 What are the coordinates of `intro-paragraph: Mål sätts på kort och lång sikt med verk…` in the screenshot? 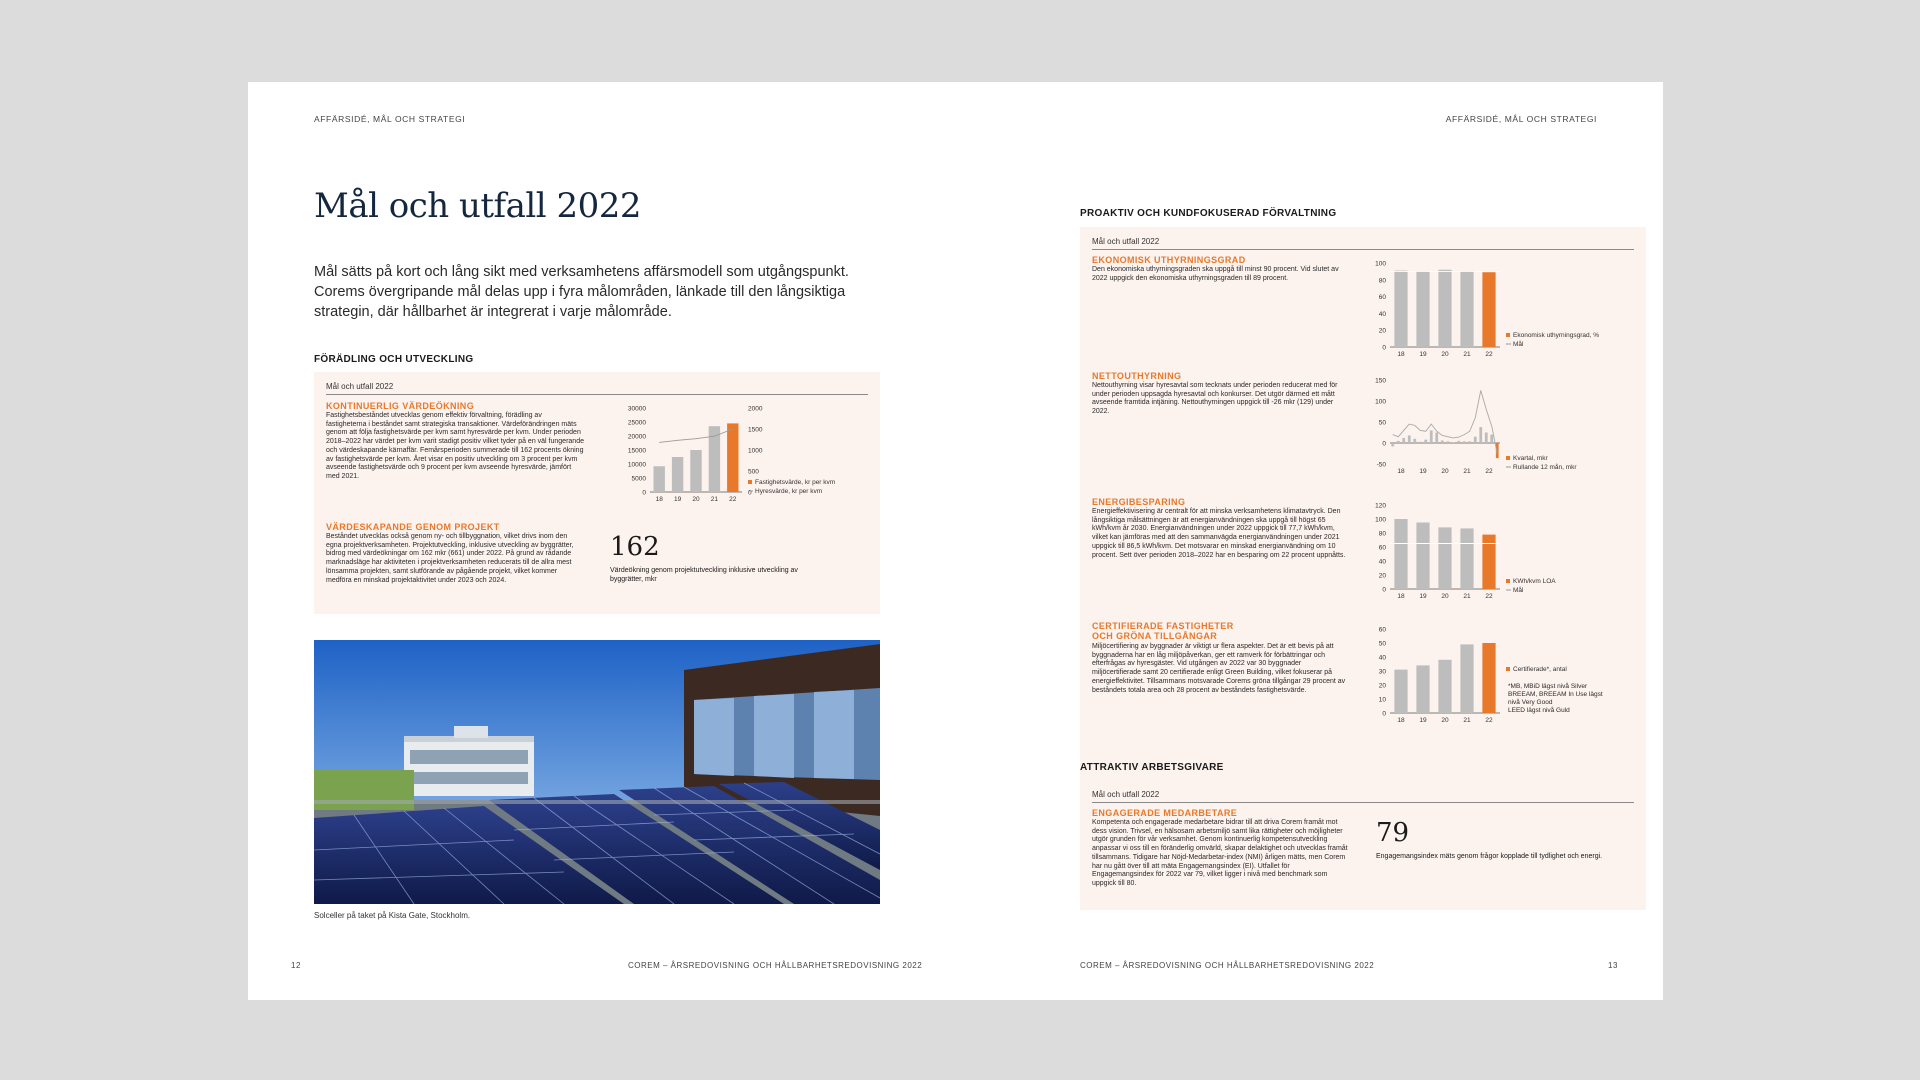 It's located at (581, 292).